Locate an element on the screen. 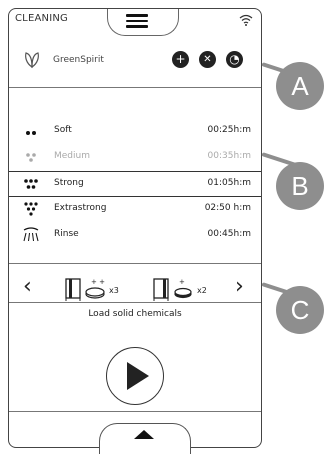 The height and width of the screenshot is (454, 328). program-label: Soft is located at coordinates (63, 130).